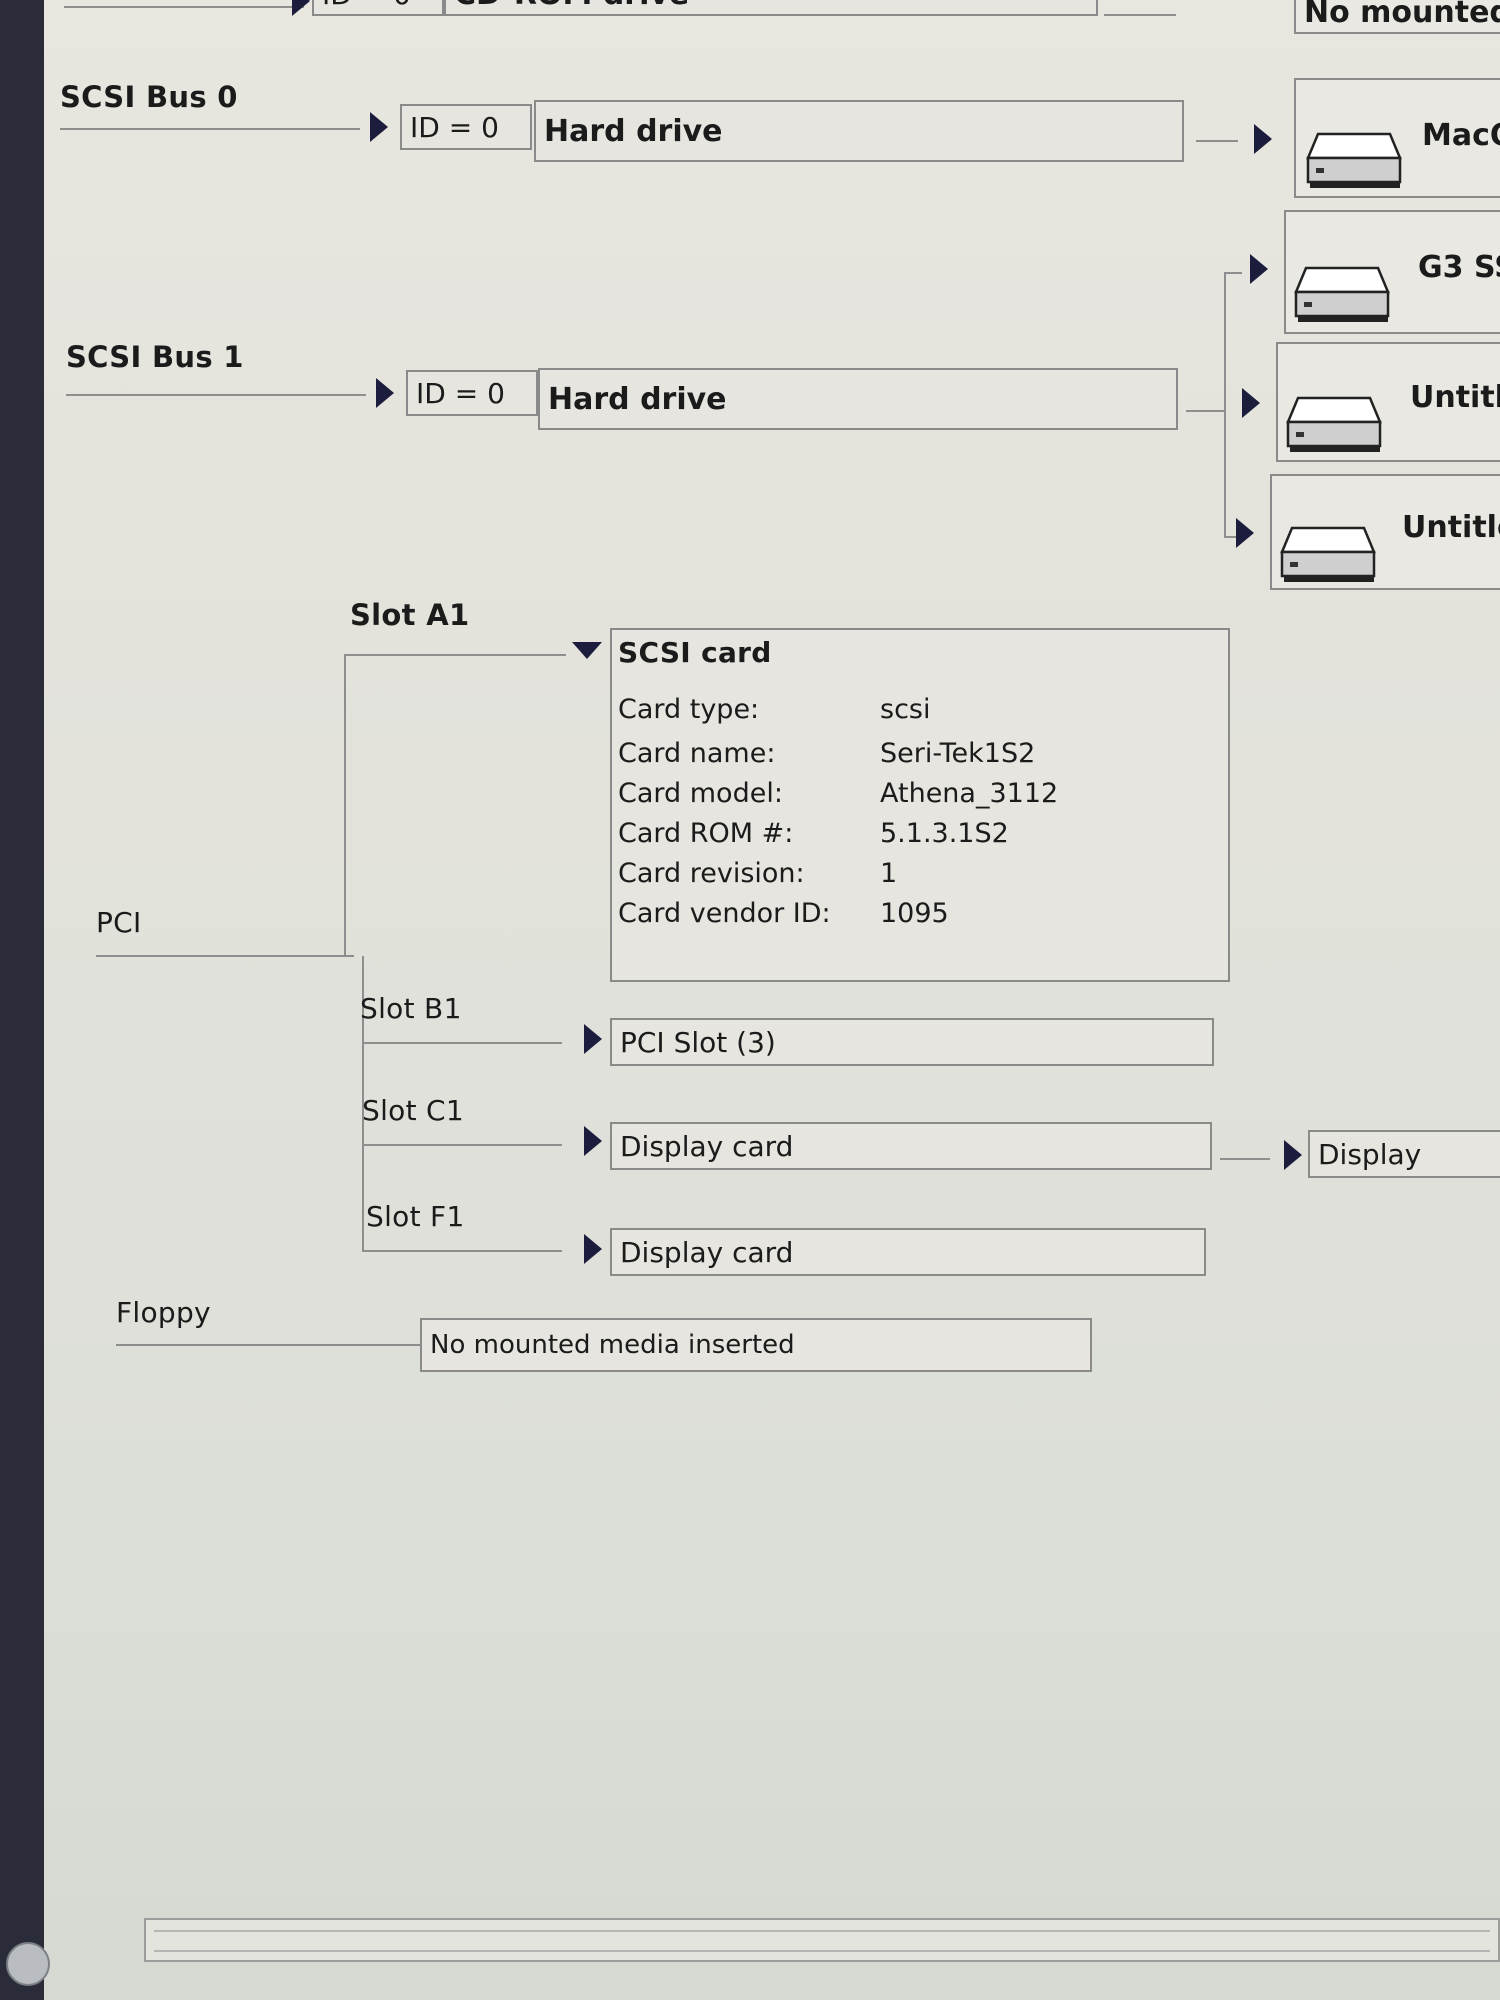 This screenshot has height=2000, width=1500. What do you see at coordinates (1455, 397) in the screenshot?
I see `volume-name: Untitle` at bounding box center [1455, 397].